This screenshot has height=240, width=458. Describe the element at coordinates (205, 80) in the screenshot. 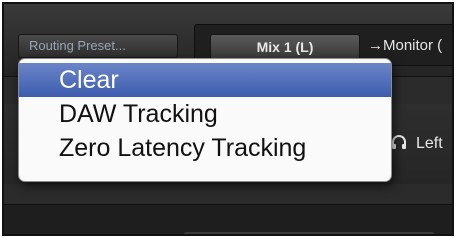

I see `menu-item-clear: Clear` at that location.